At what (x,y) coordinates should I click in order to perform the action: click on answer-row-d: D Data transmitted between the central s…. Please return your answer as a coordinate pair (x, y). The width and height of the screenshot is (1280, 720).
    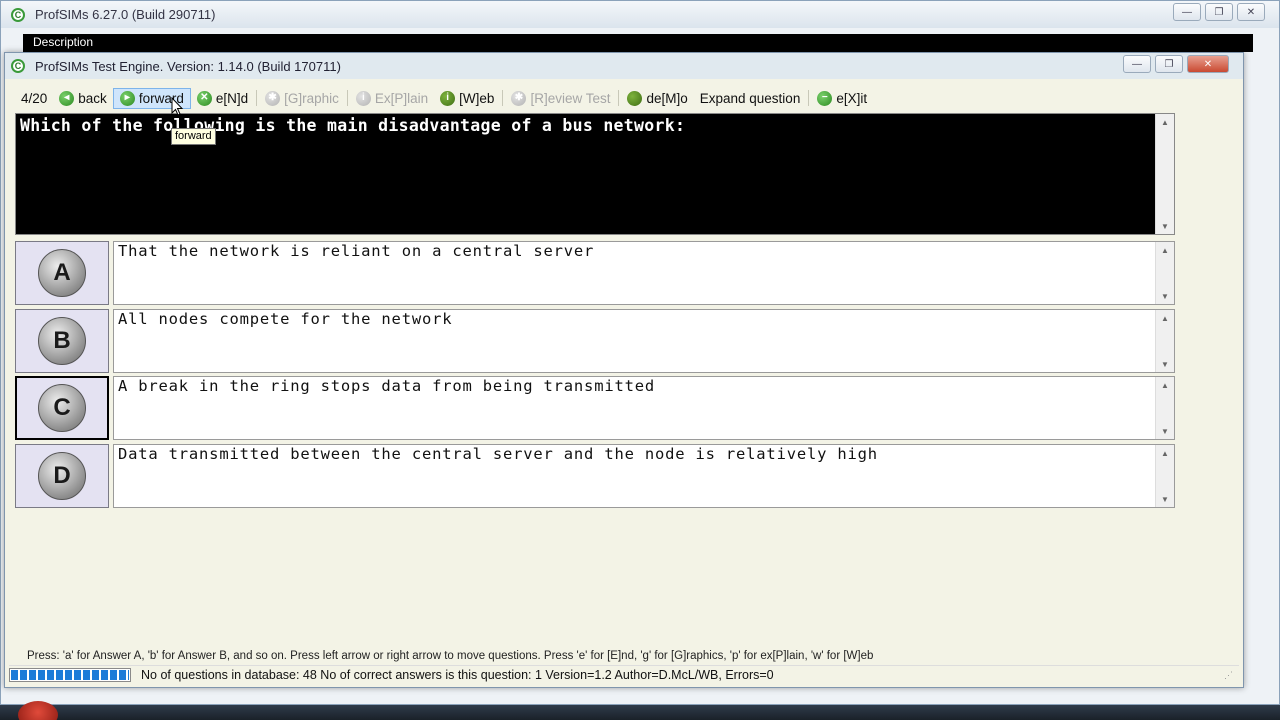
    Looking at the image, I should click on (595, 476).